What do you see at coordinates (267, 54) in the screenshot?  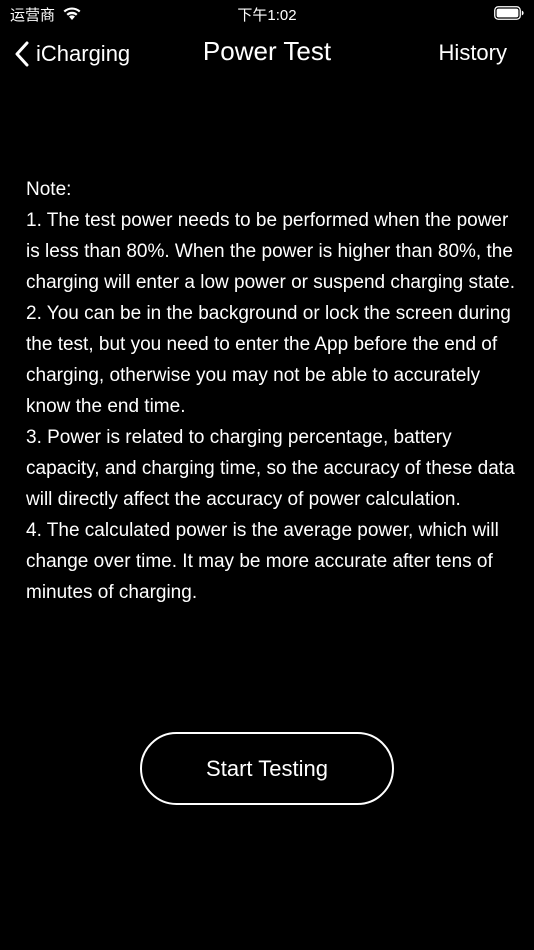 I see `navigation-bar: iCharging Power Test History` at bounding box center [267, 54].